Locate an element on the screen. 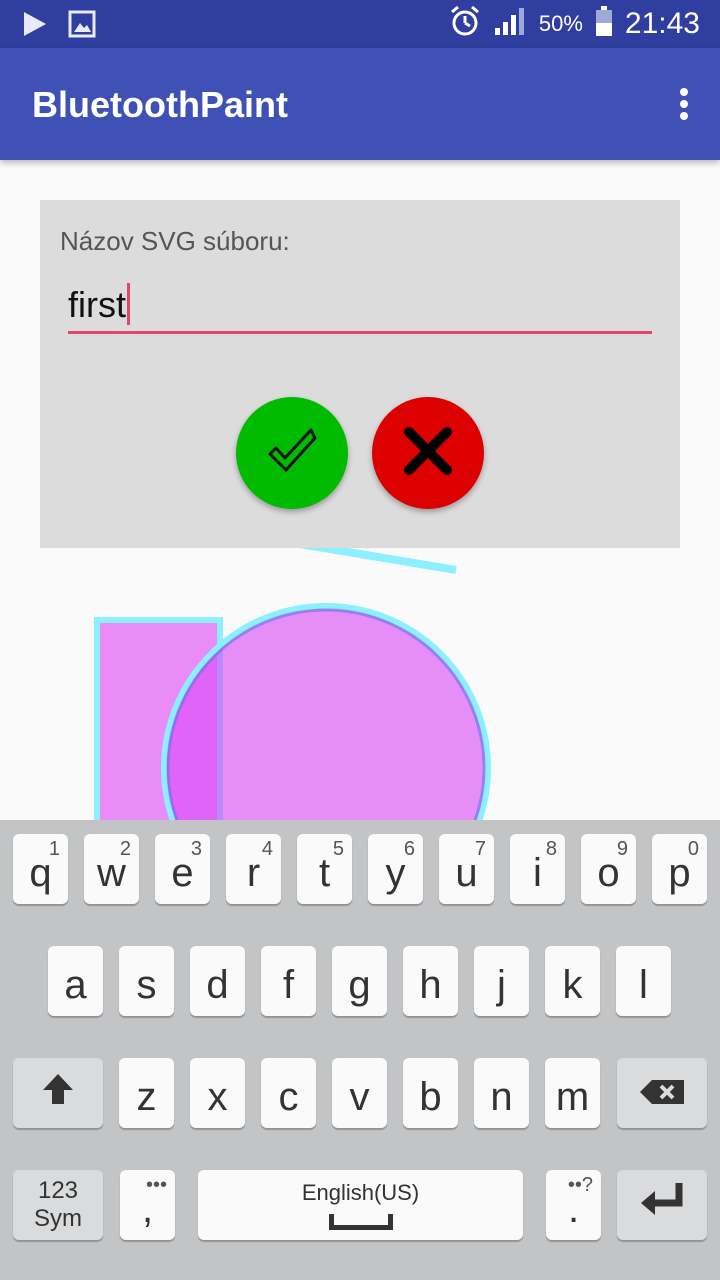 This screenshot has height=1280, width=720. key-j: j is located at coordinates (501, 981).